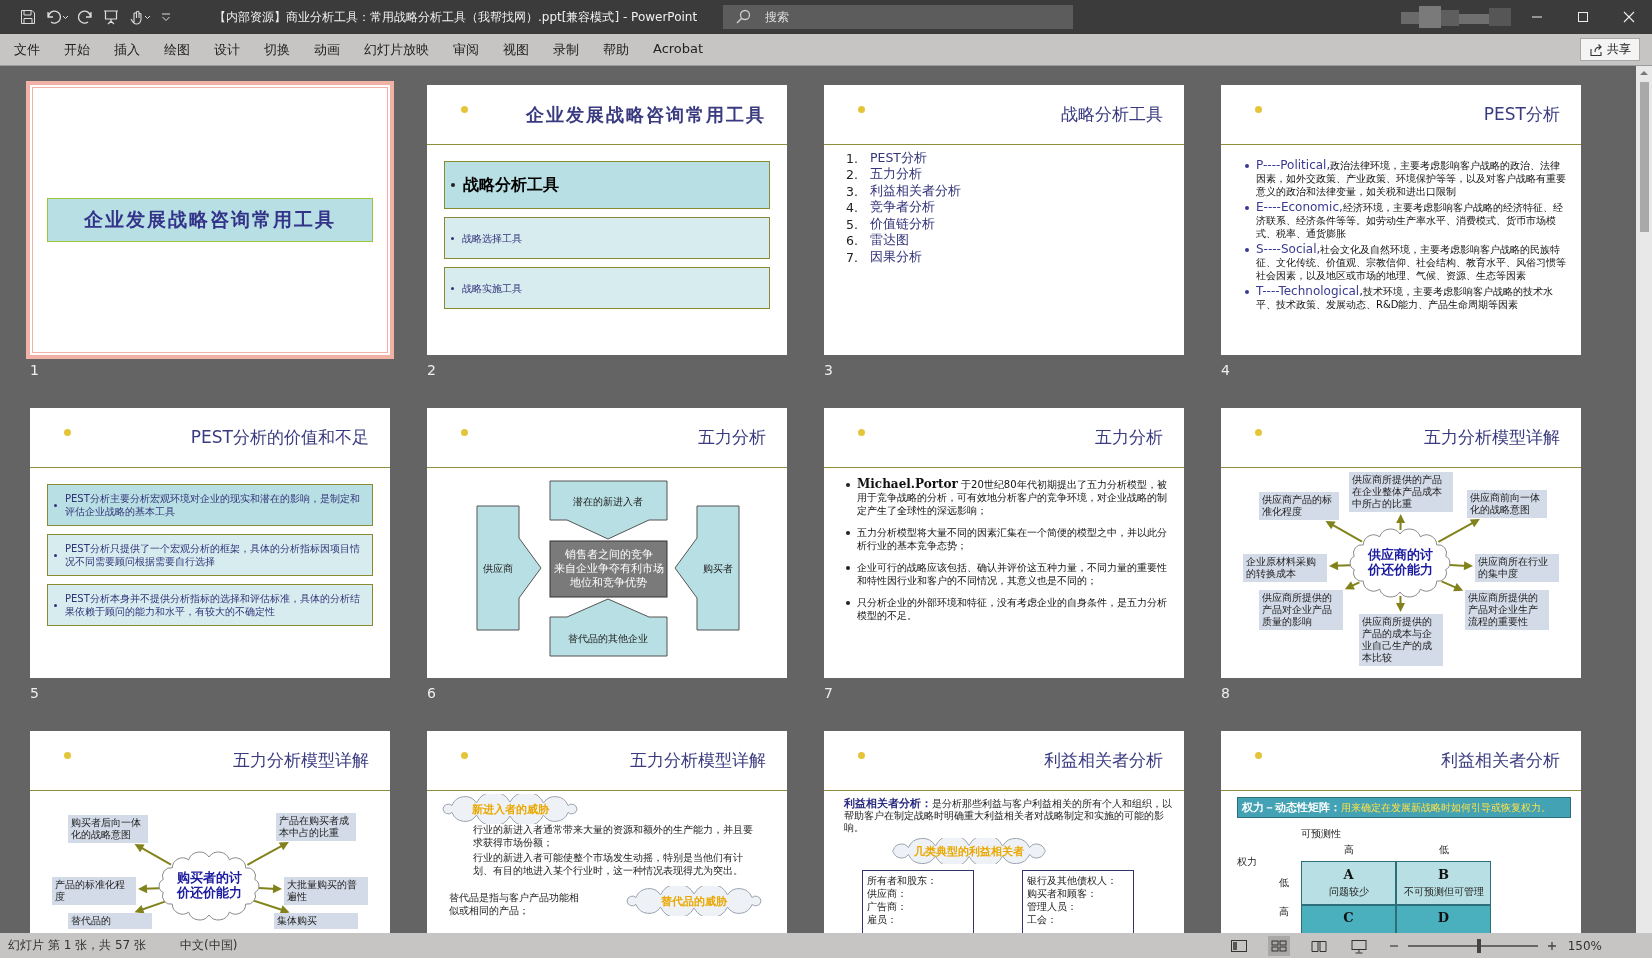  I want to click on menu-tab: 帮助, so click(616, 49).